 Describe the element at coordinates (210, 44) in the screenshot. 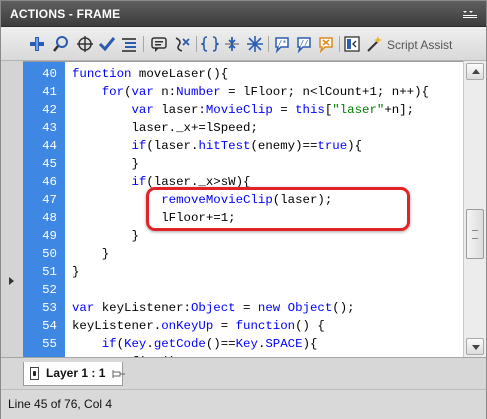

I see `collapse-between-braces-icon` at that location.